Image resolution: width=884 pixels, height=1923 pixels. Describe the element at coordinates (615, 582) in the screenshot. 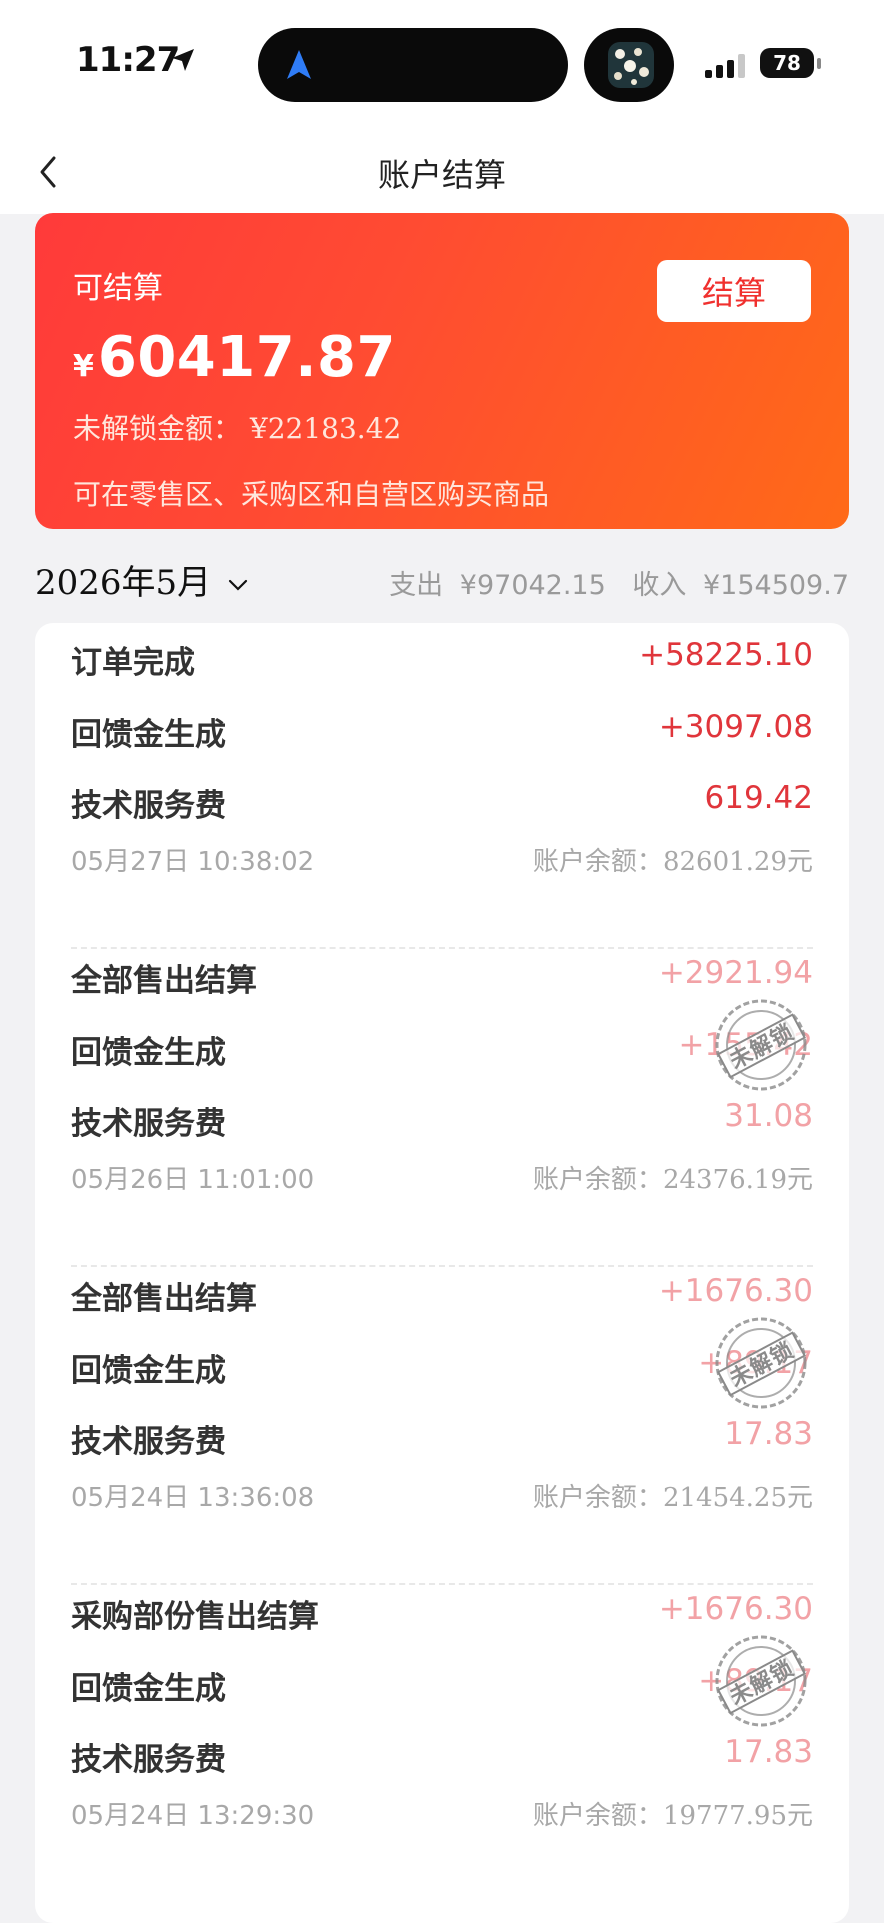

I see `month-totals: 支出 ¥97042.15 收入 ¥154509.7` at that location.